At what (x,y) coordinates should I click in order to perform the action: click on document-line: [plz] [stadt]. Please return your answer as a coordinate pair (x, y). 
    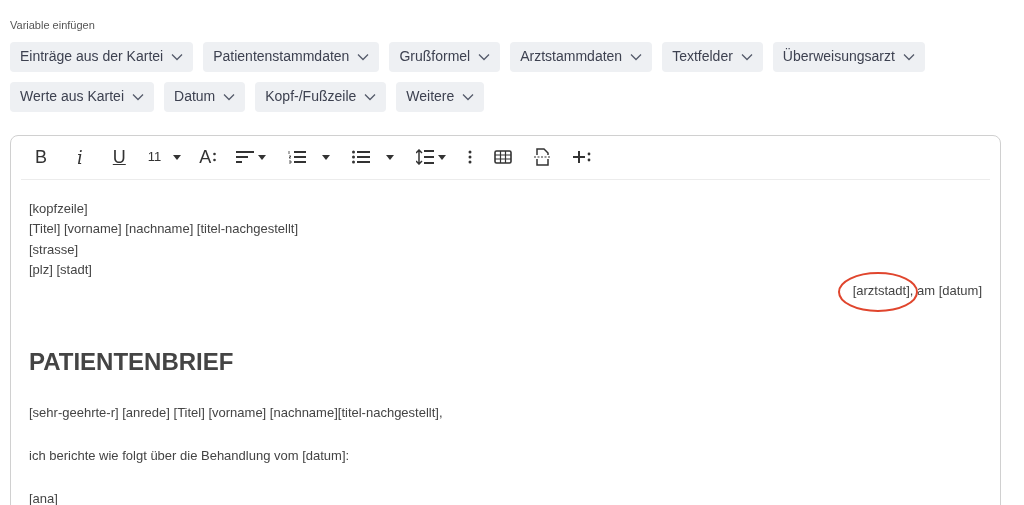
    Looking at the image, I should click on (60, 270).